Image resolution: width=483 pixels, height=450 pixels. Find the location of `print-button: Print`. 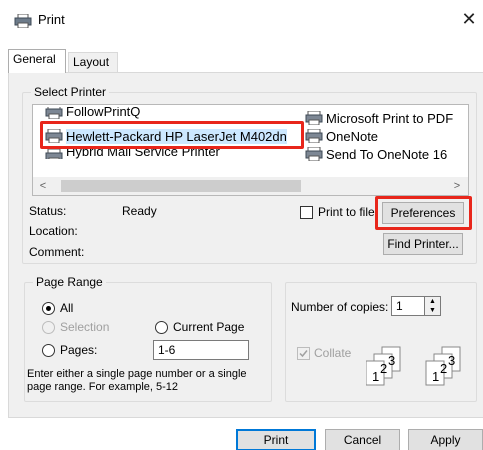

print-button: Print is located at coordinates (276, 439).